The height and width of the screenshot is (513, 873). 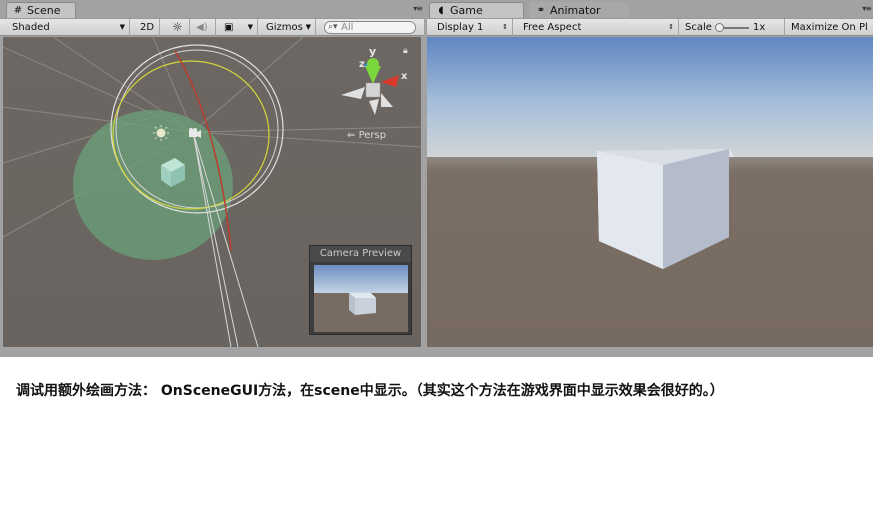 What do you see at coordinates (650, 98) in the screenshot?
I see `sky` at bounding box center [650, 98].